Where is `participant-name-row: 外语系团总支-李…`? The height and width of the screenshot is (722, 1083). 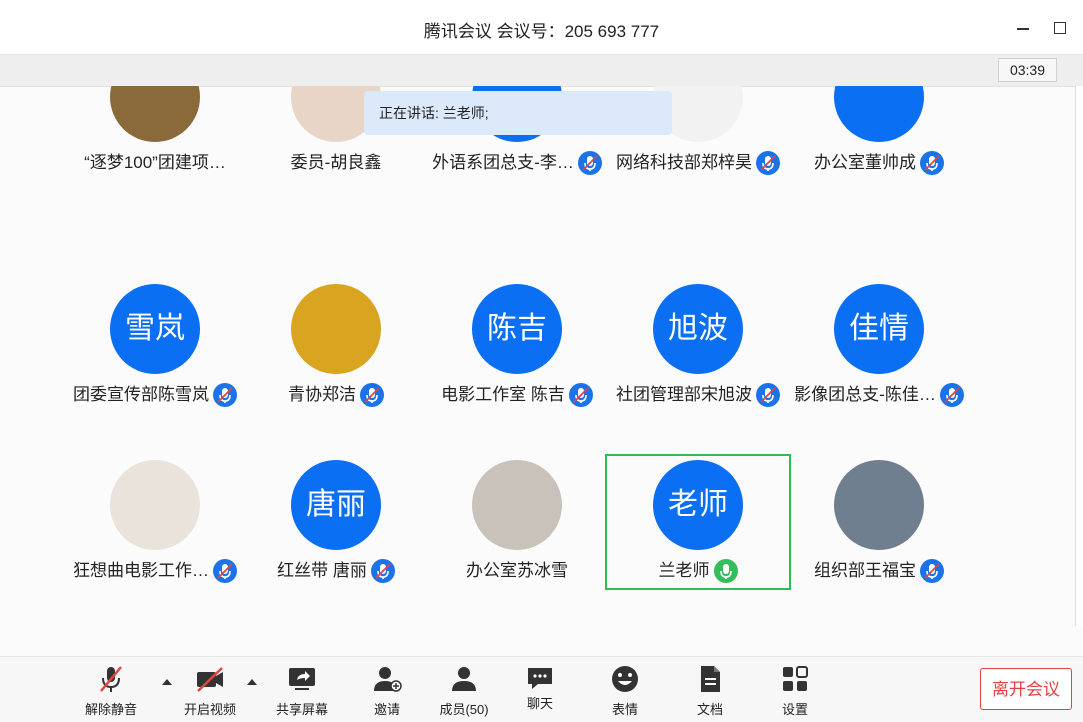
participant-name-row: 外语系团总支-李… is located at coordinates (517, 162).